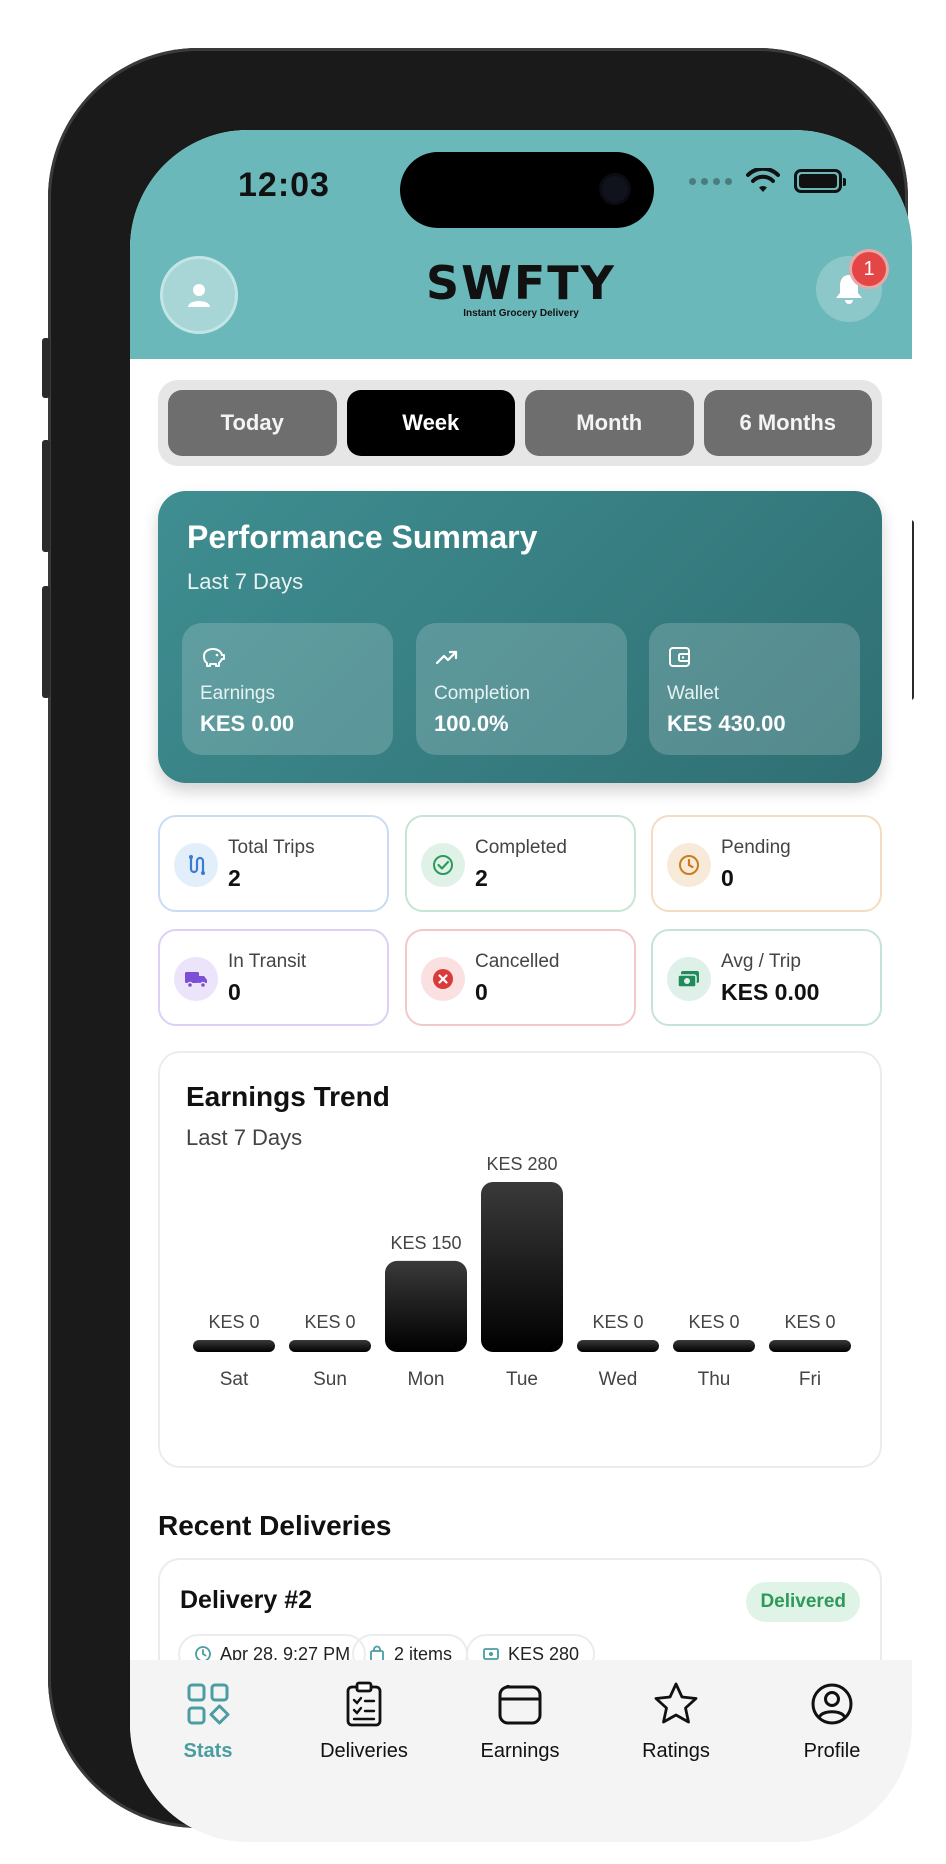 The image size is (946, 1864). What do you see at coordinates (252, 423) in the screenshot?
I see `tab-today: Today` at bounding box center [252, 423].